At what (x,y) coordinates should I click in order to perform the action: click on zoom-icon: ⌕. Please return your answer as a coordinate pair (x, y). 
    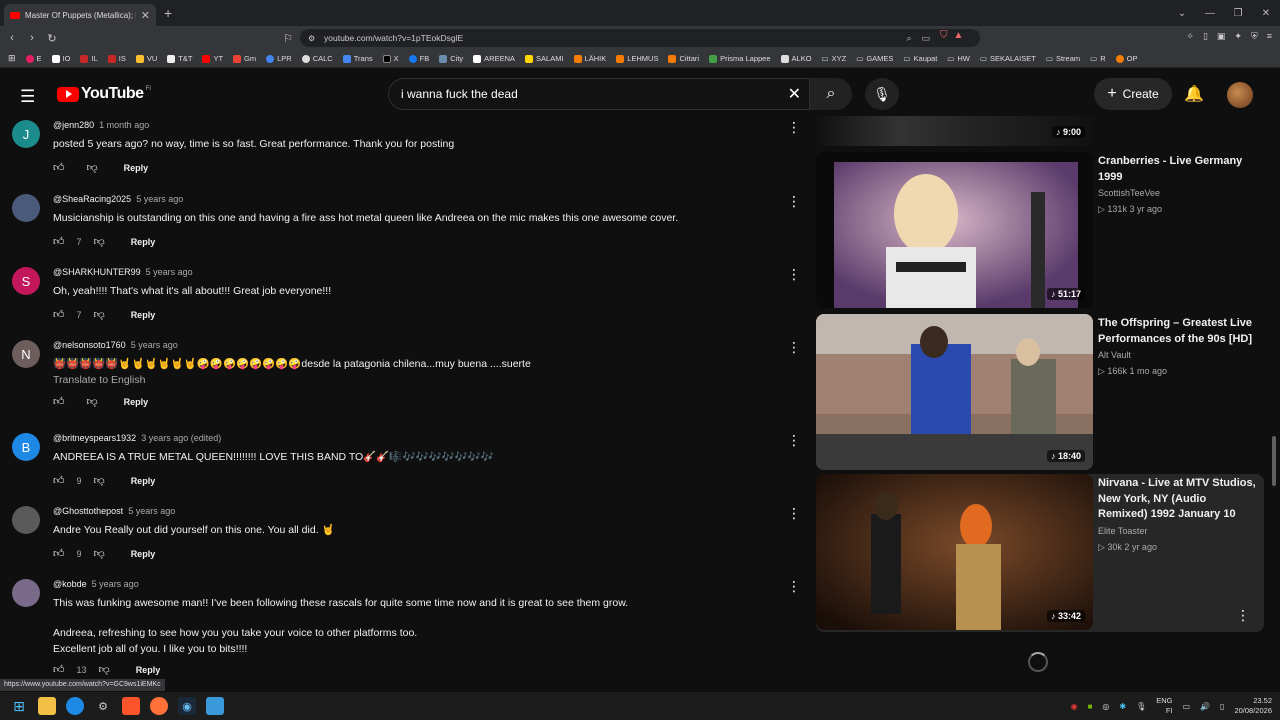
    Looking at the image, I should click on (908, 38).